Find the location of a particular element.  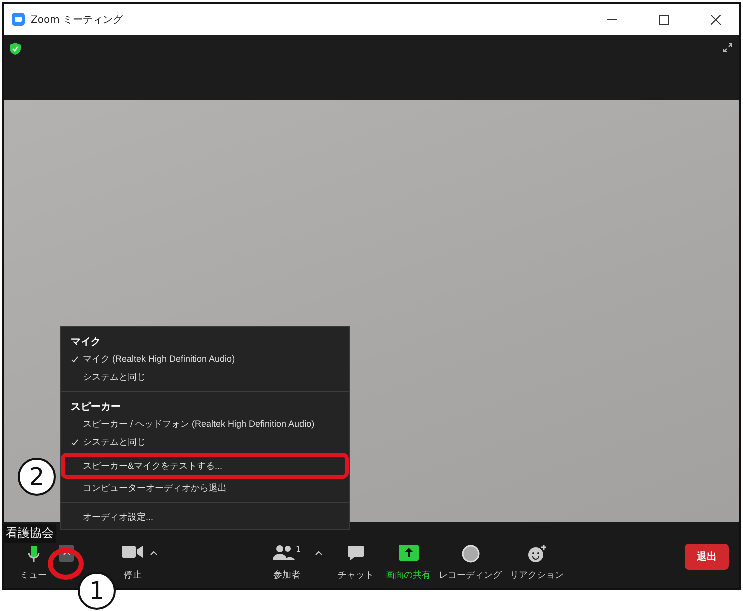

fullscreen-icon is located at coordinates (728, 48).